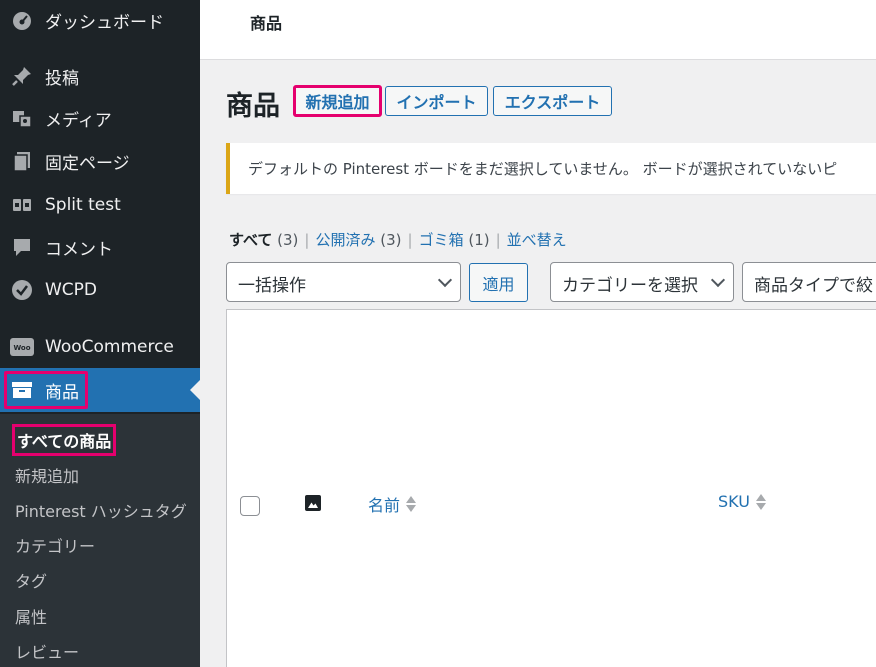  I want to click on menu-comments: コメント, so click(100, 247).